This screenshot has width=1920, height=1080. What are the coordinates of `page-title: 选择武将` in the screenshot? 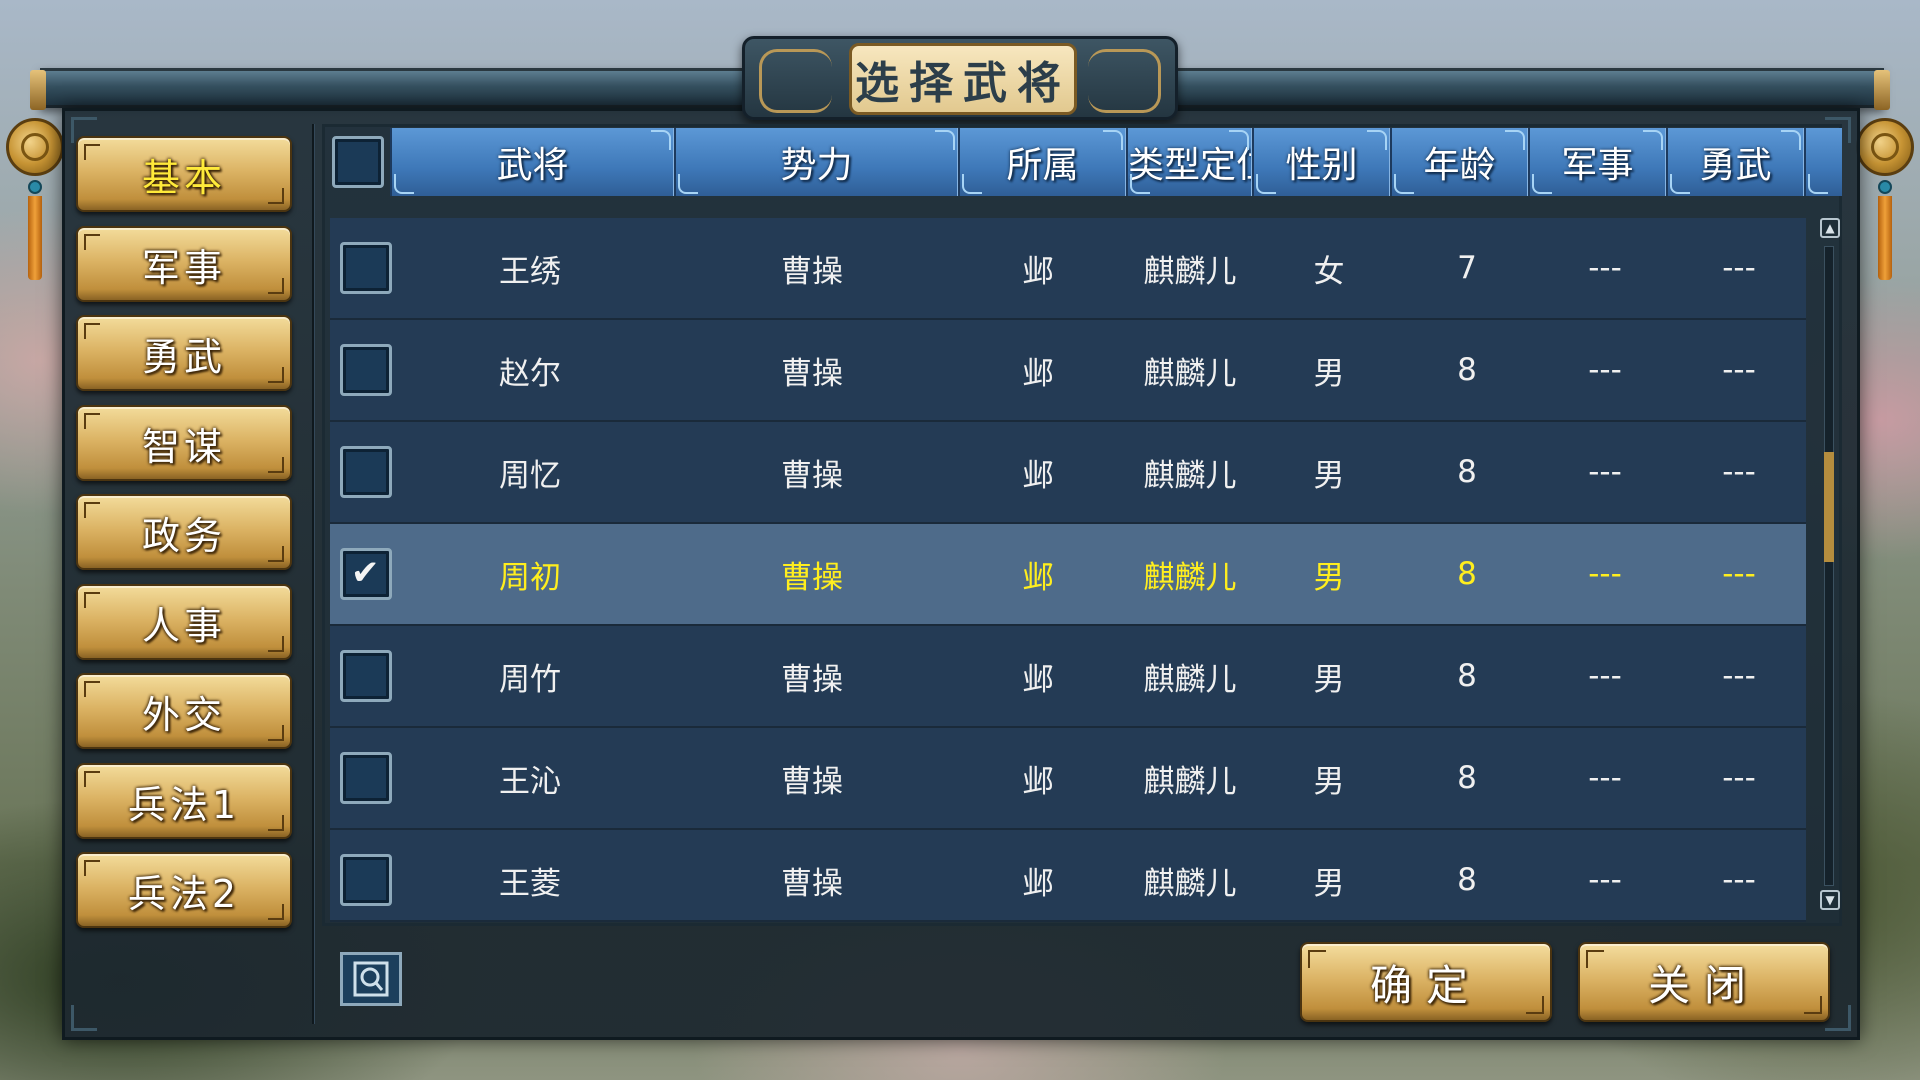 It's located at (963, 79).